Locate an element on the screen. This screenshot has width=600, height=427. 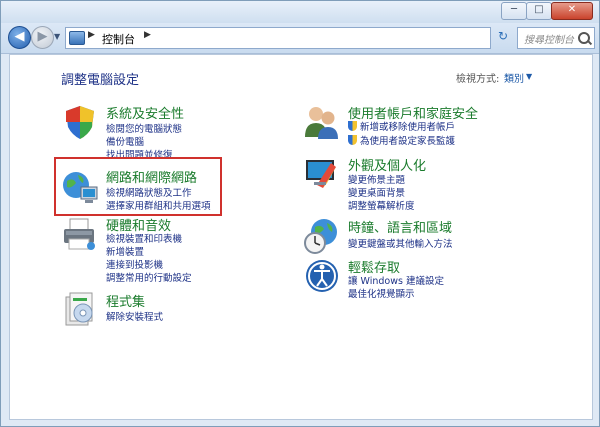
category-link: 新增或移除使用者帳戶 is located at coordinates (401, 126).